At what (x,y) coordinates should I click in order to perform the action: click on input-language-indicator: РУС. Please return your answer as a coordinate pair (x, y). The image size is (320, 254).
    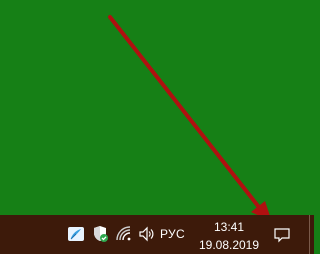
    Looking at the image, I should click on (172, 234).